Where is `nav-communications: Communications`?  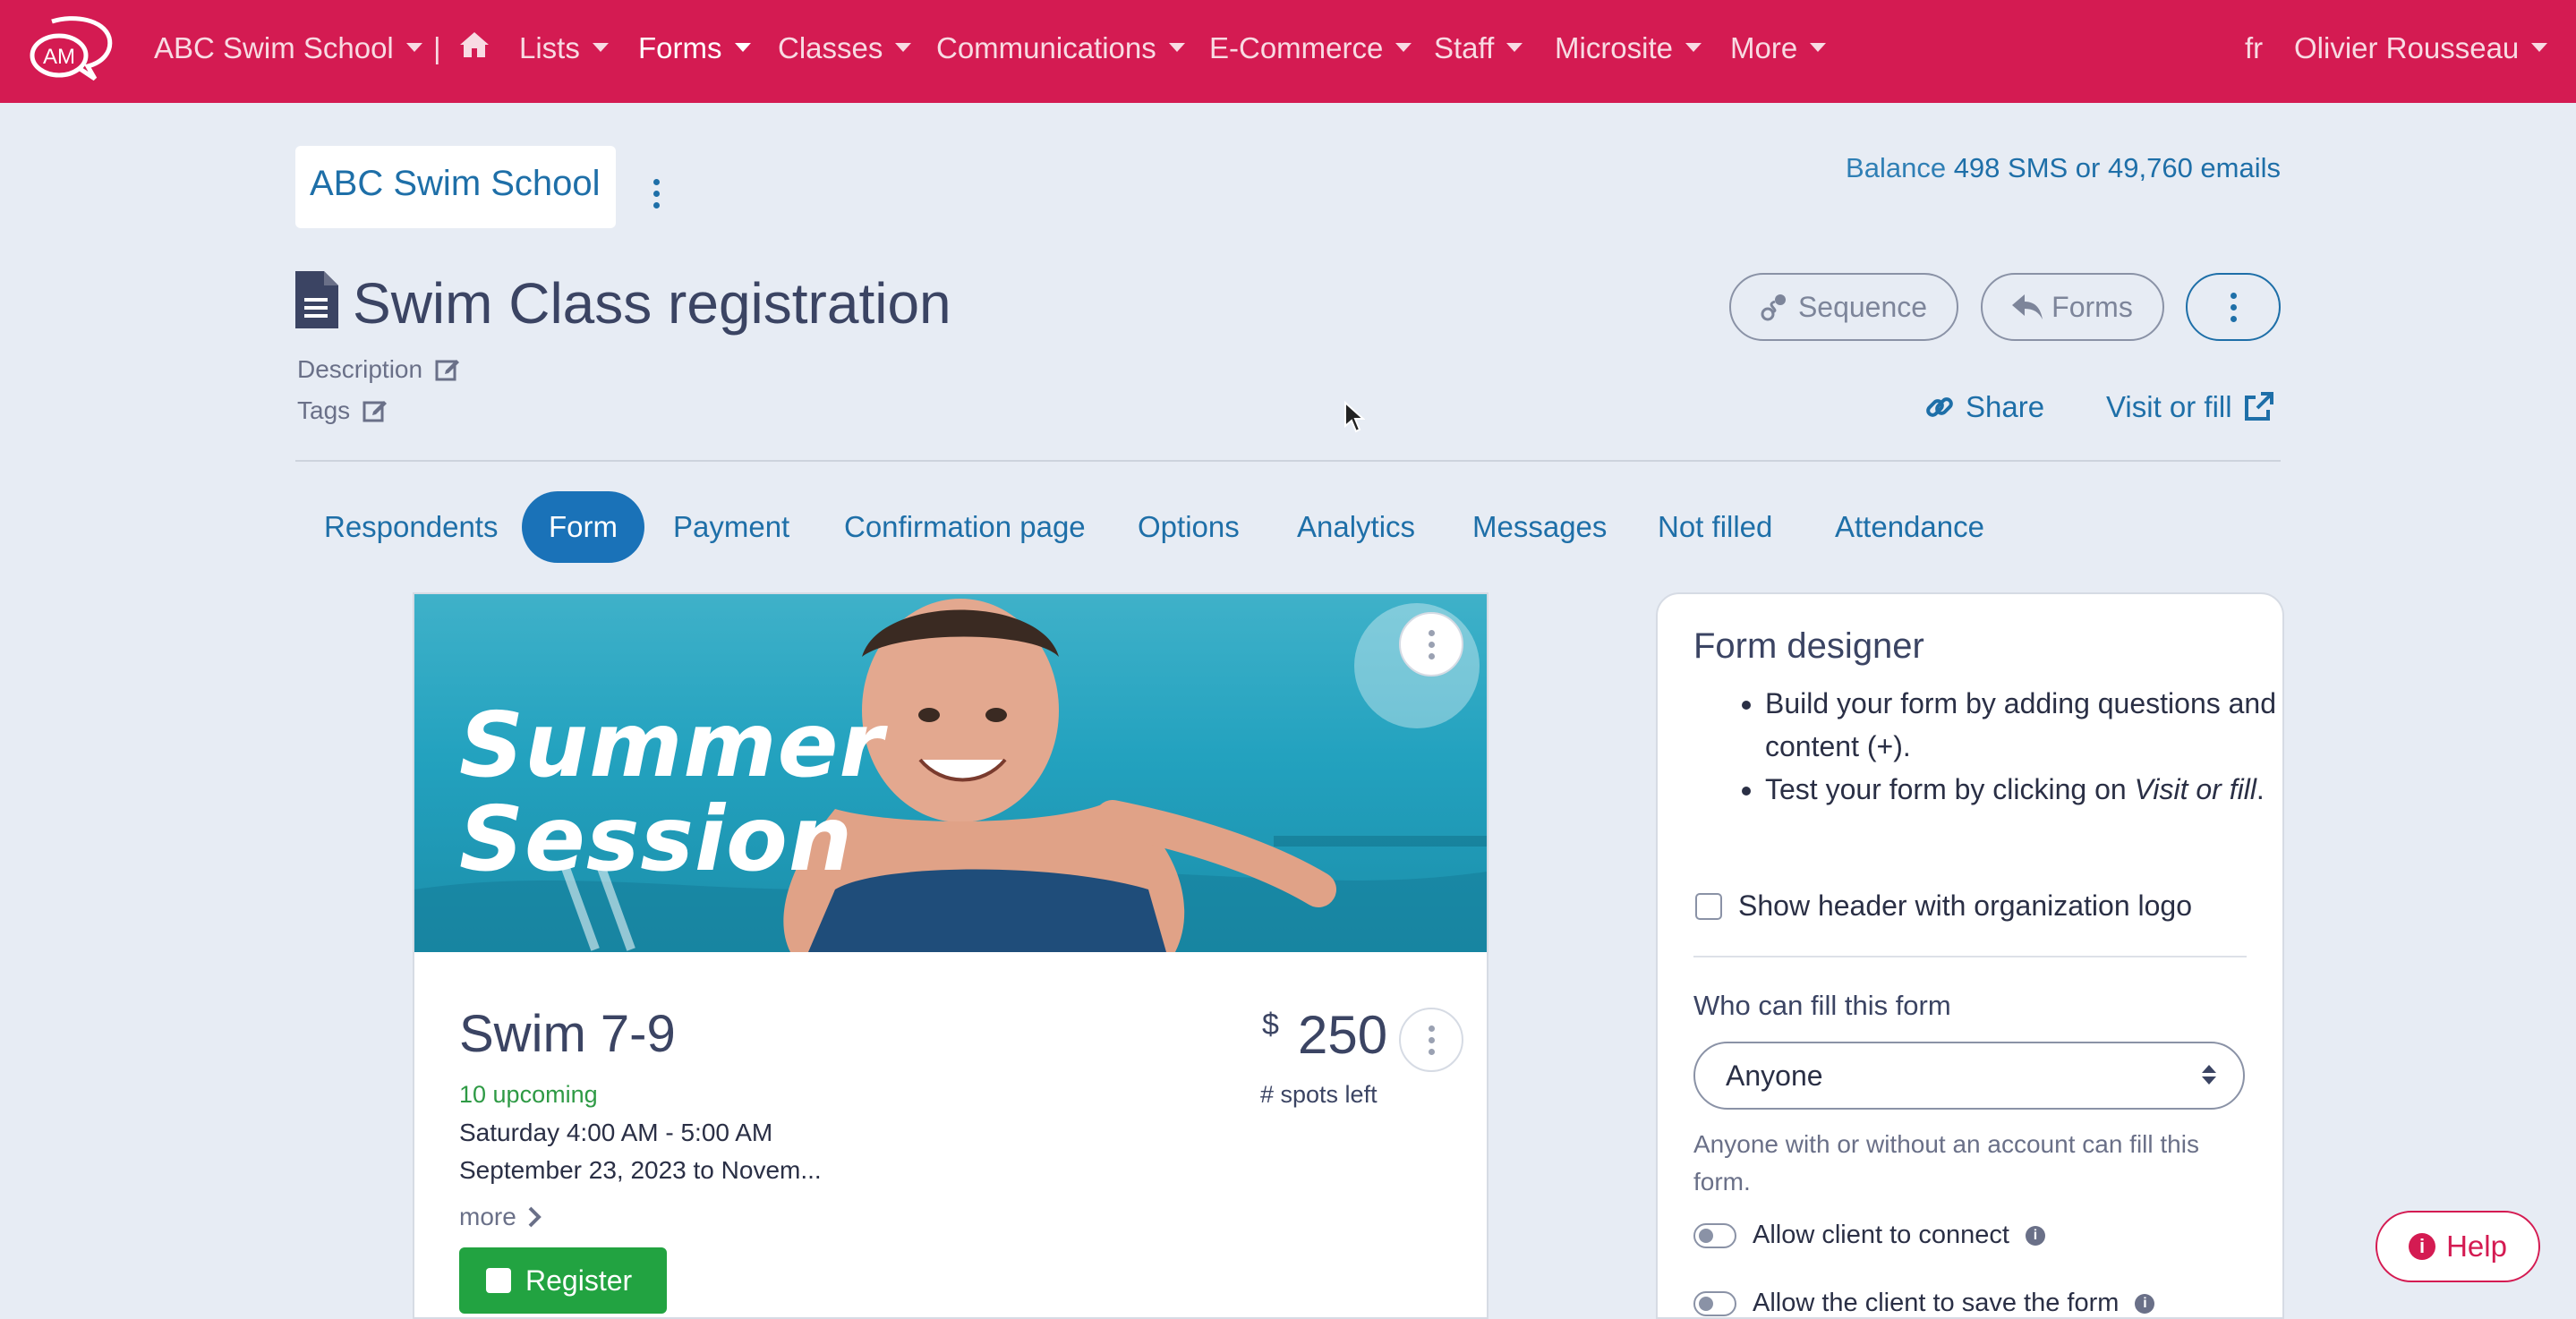 nav-communications: Communications is located at coordinates (1060, 48).